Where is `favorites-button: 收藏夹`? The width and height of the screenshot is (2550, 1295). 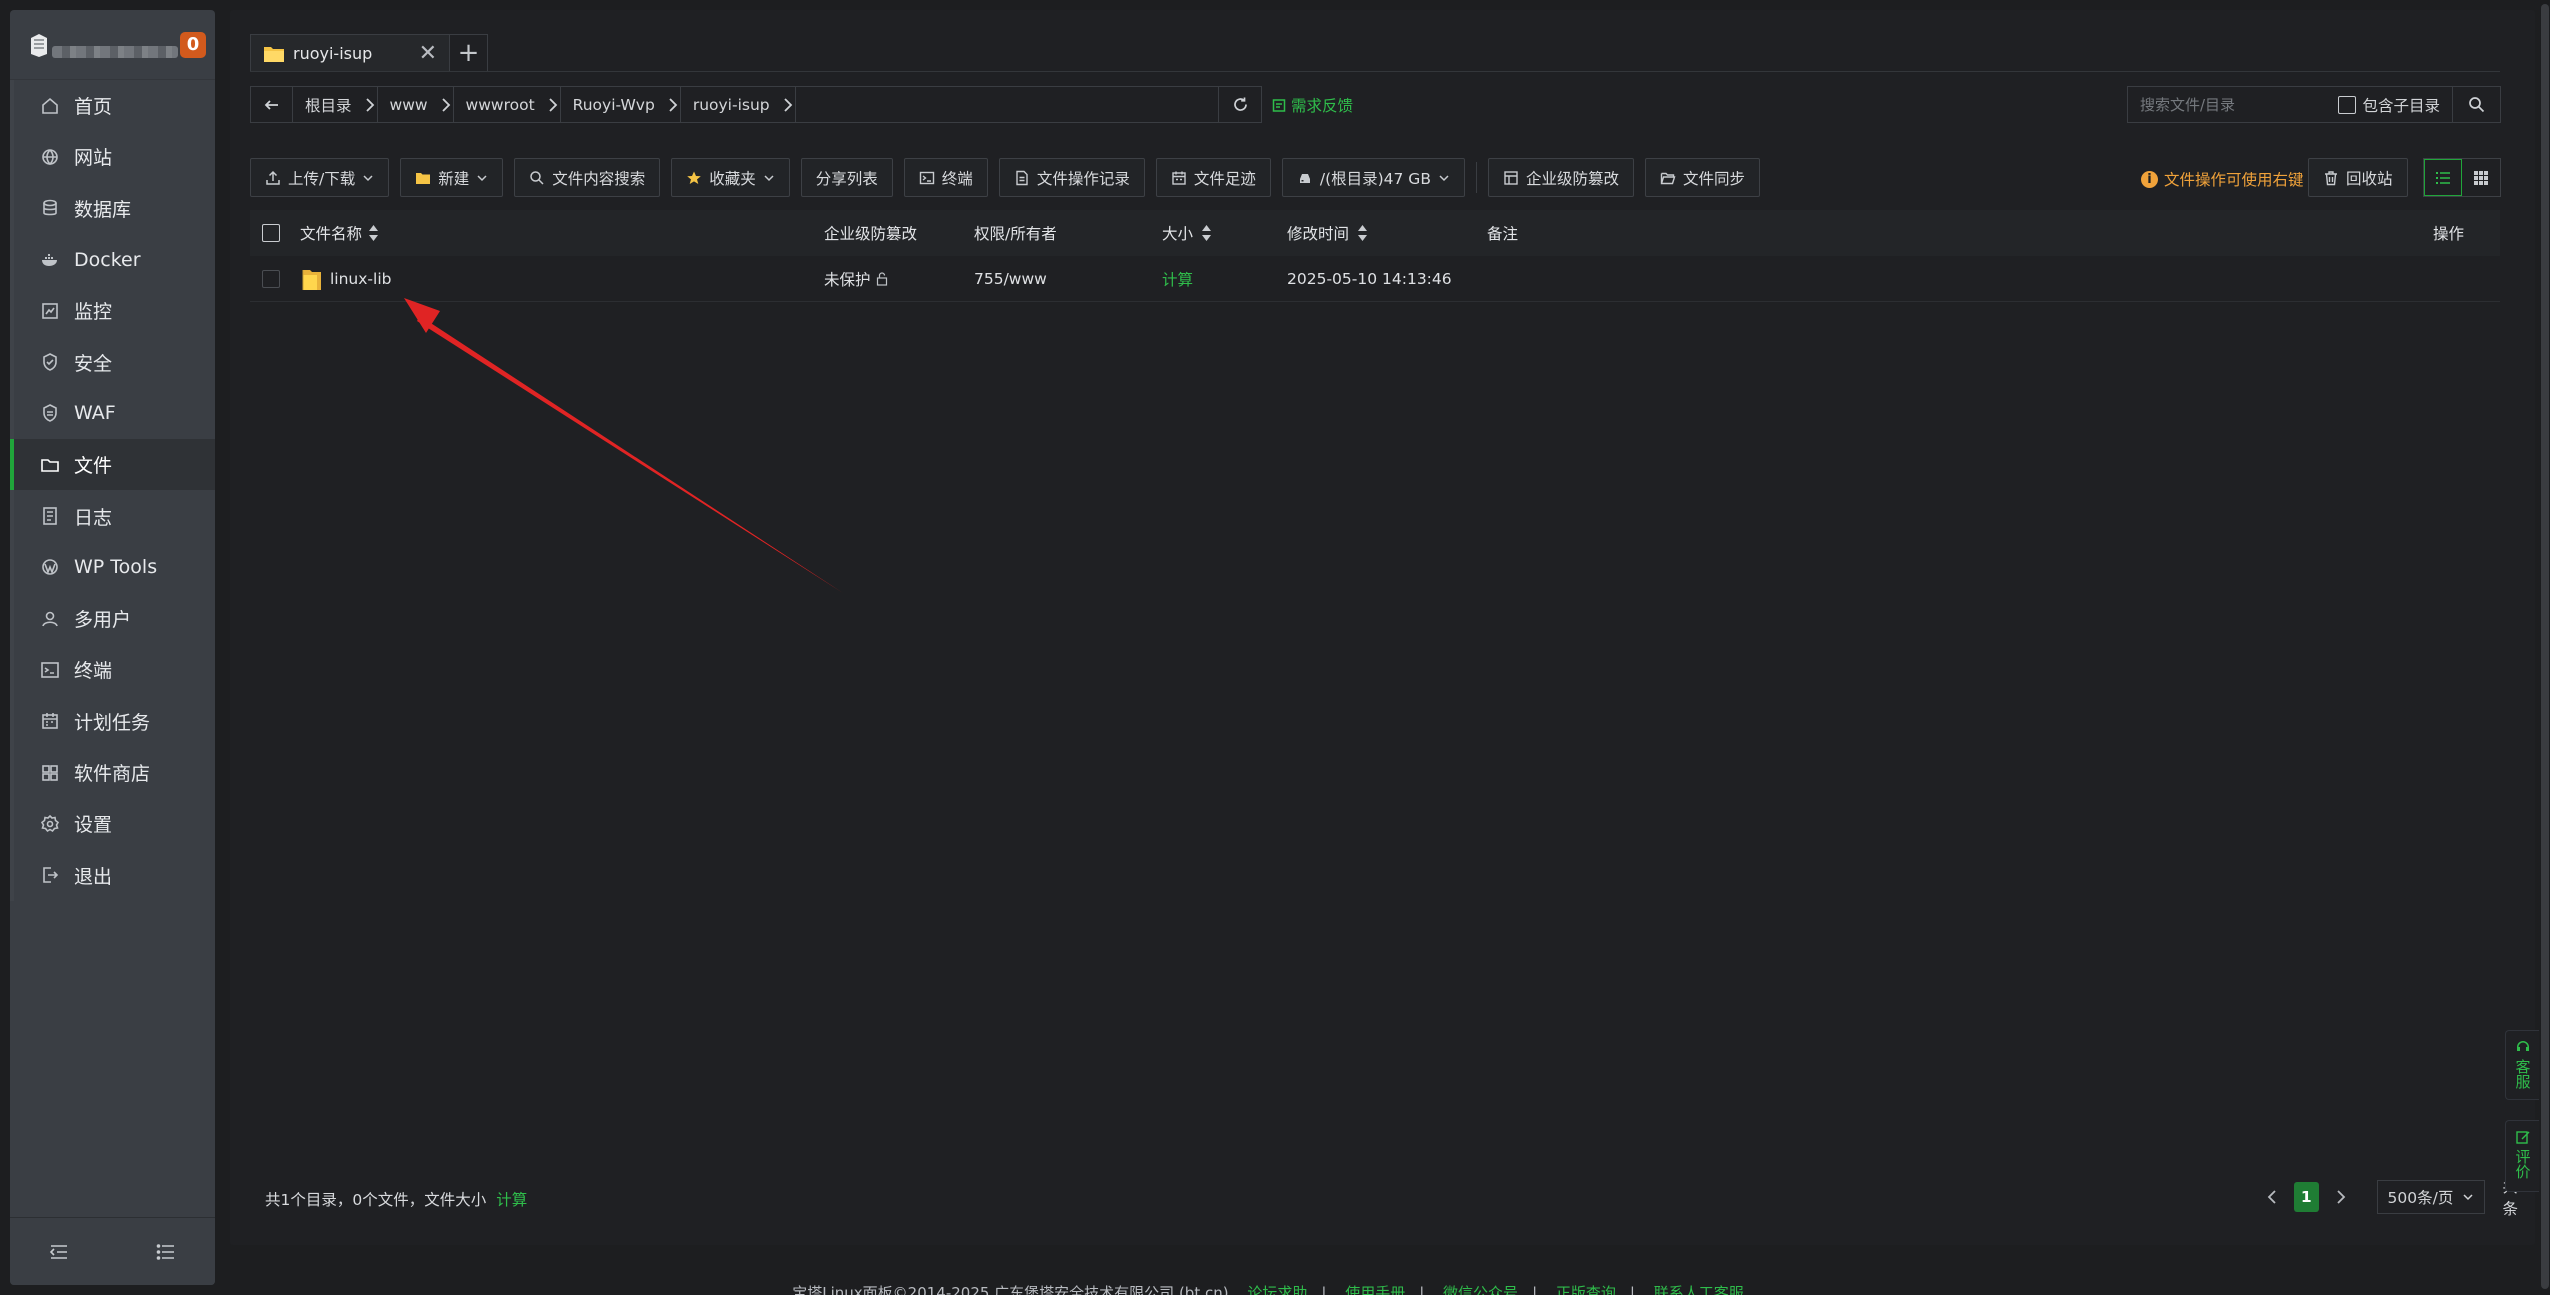 favorites-button: 收藏夹 is located at coordinates (730, 177).